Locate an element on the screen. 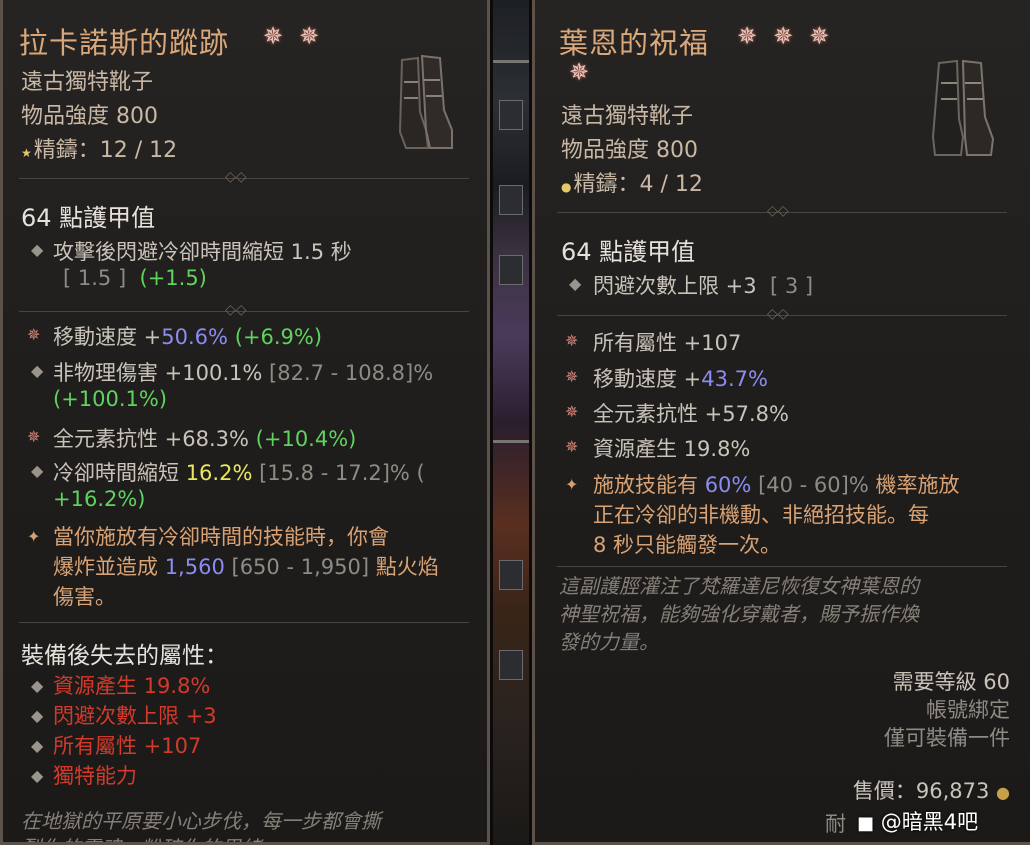  implicit-affix: 攻擊後閃避冷卻時間縮短 1.5 秒 is located at coordinates (202, 252).